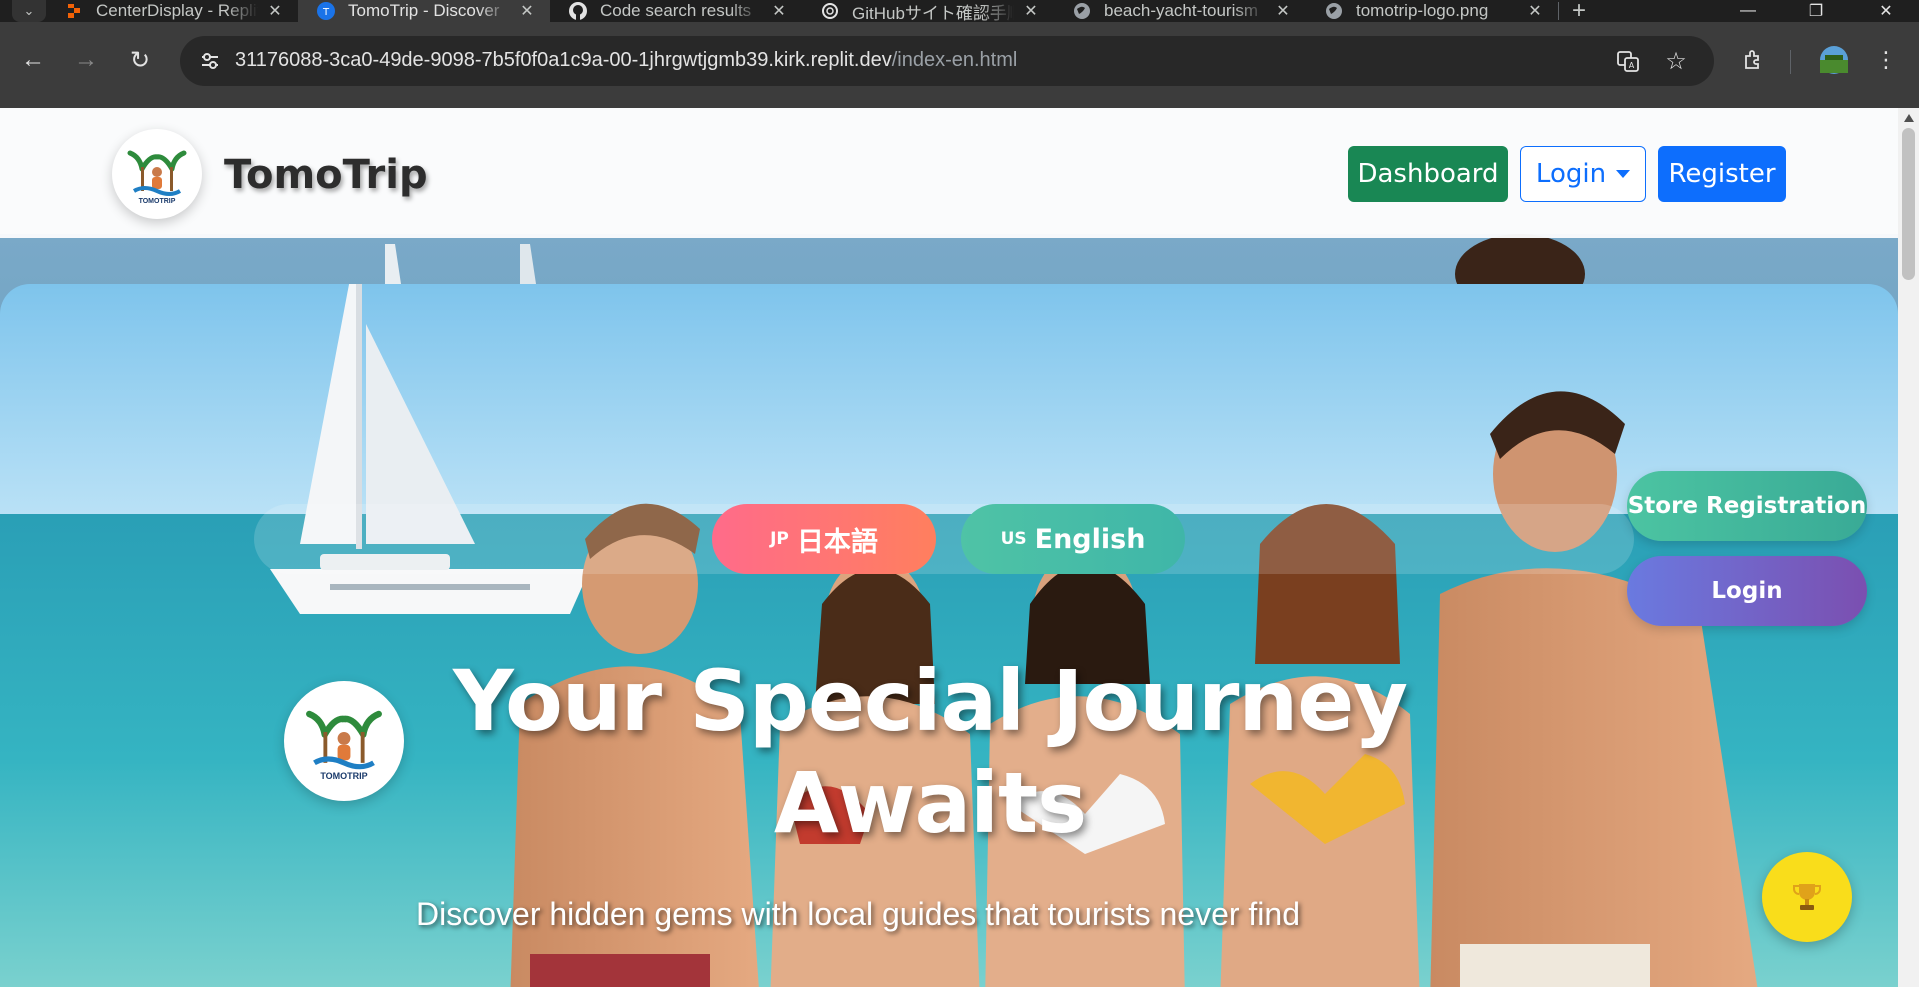  Describe the element at coordinates (944, 539) in the screenshot. I see `language-switcher` at that location.